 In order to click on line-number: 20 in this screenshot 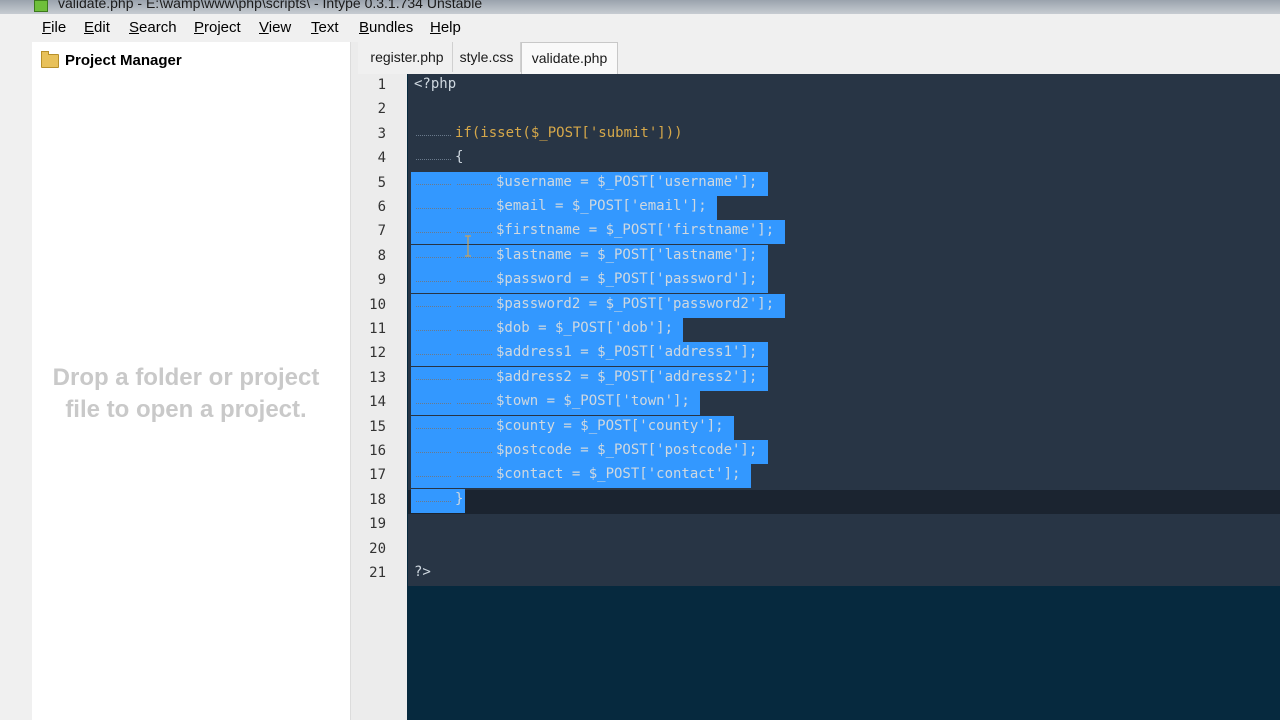, I will do `click(377, 548)`.